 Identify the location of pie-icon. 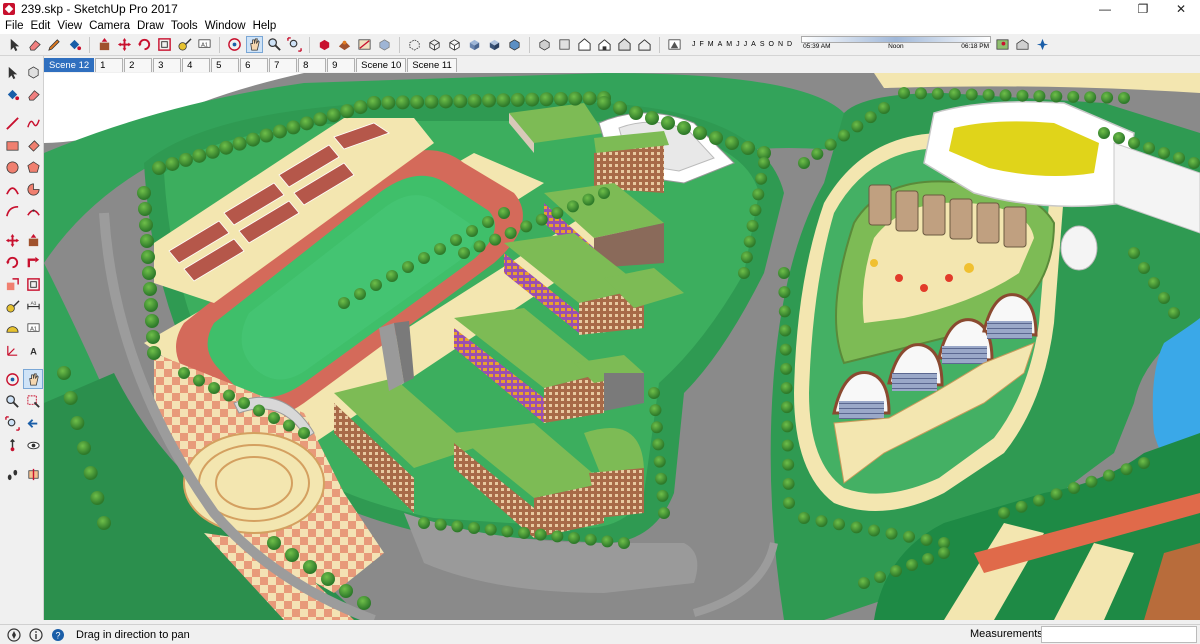
(33, 189).